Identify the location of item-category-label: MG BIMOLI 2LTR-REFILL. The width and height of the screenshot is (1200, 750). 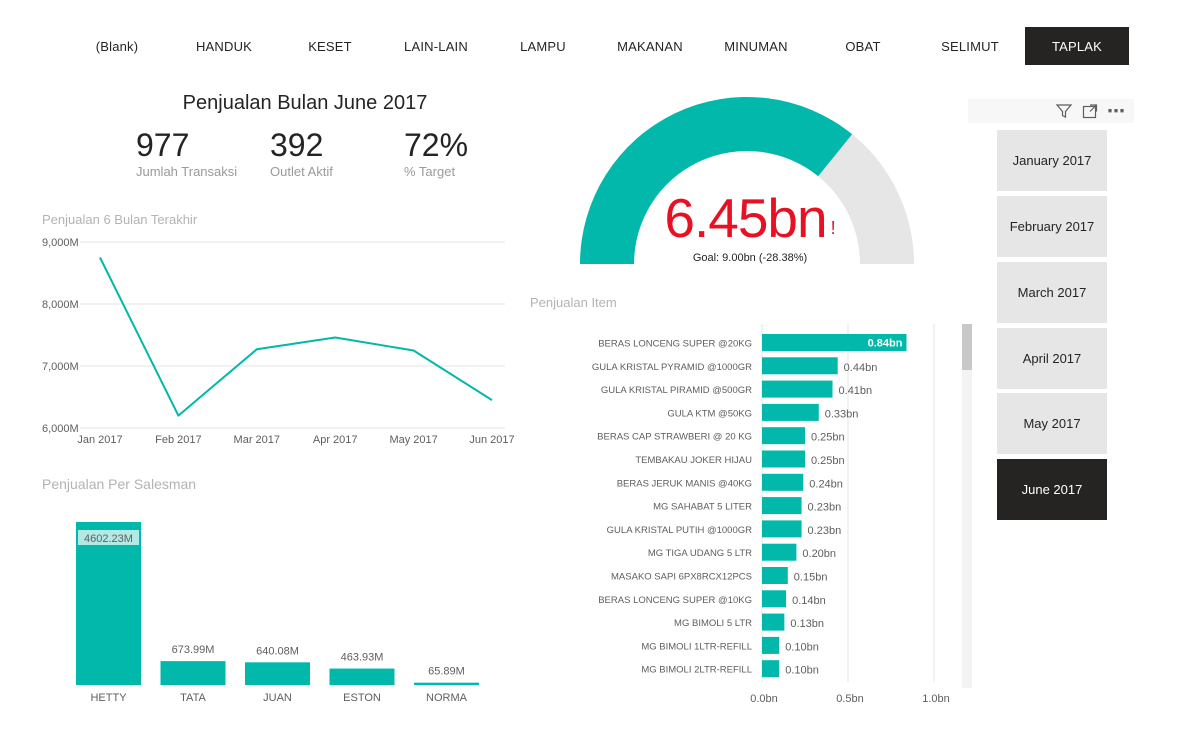
(696, 670).